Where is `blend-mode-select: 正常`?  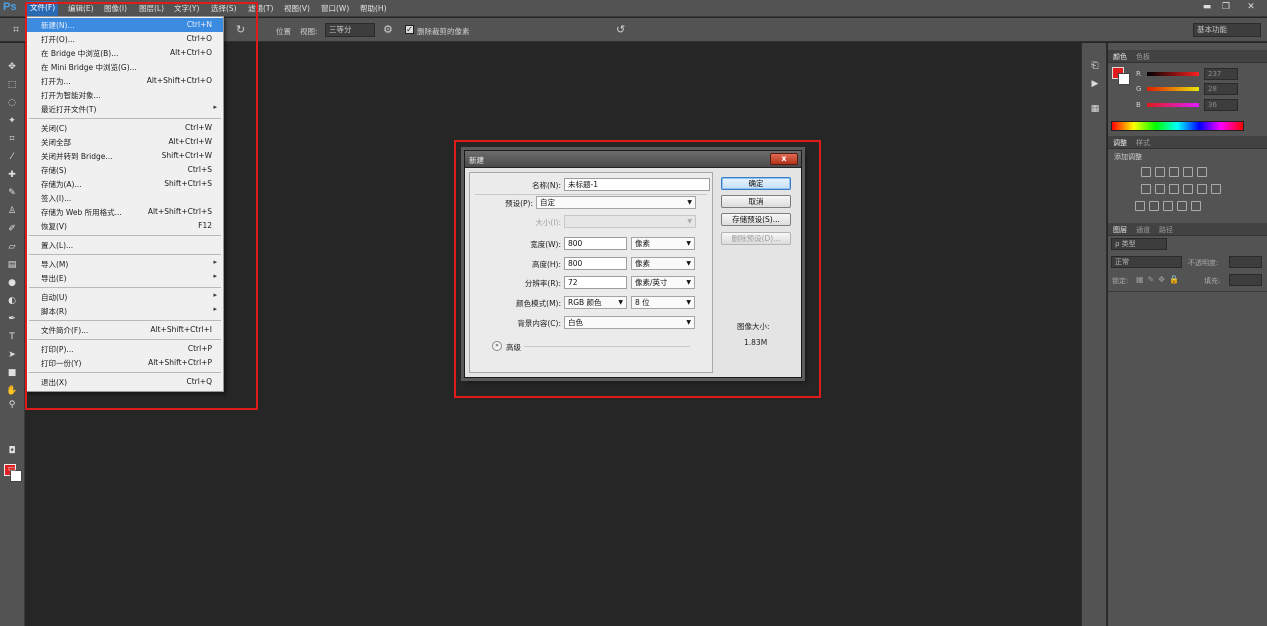 blend-mode-select: 正常 is located at coordinates (1146, 262).